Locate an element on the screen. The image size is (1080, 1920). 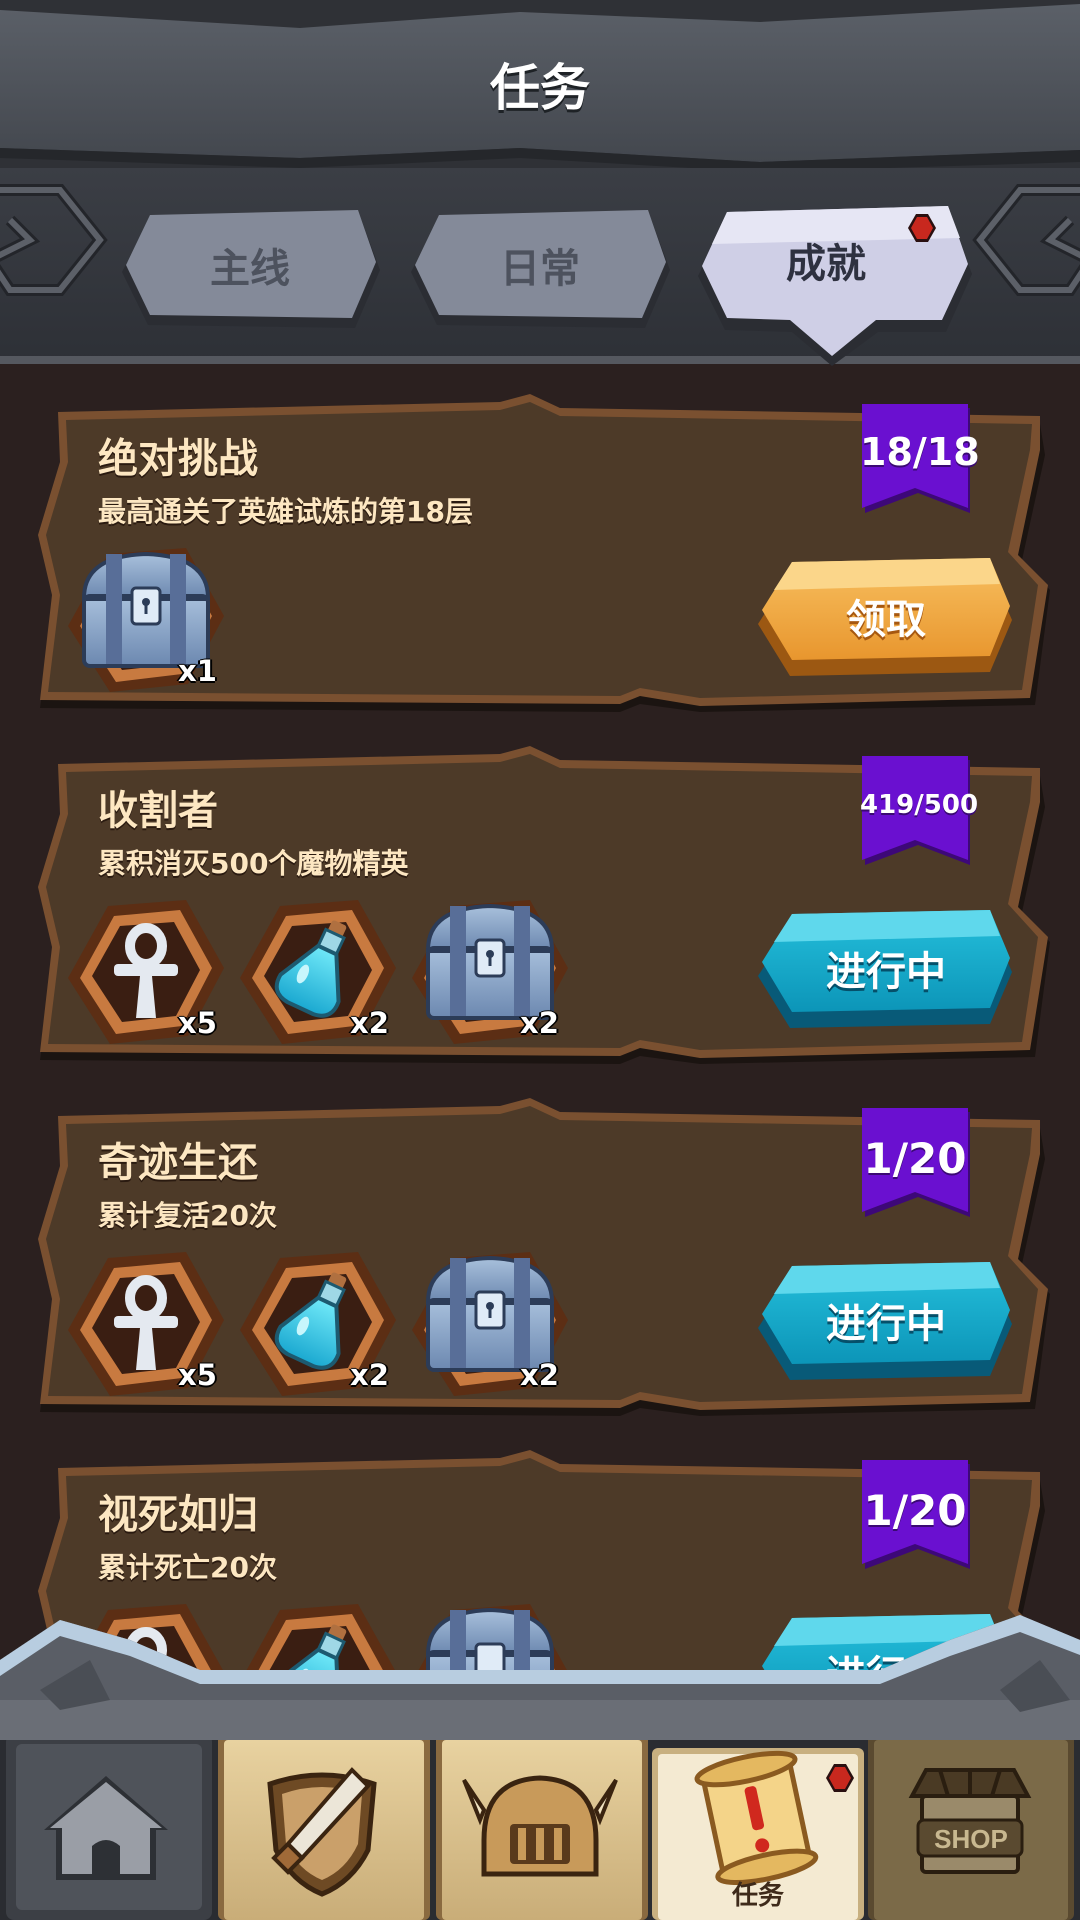
nav-hero is located at coordinates (542, 1826).